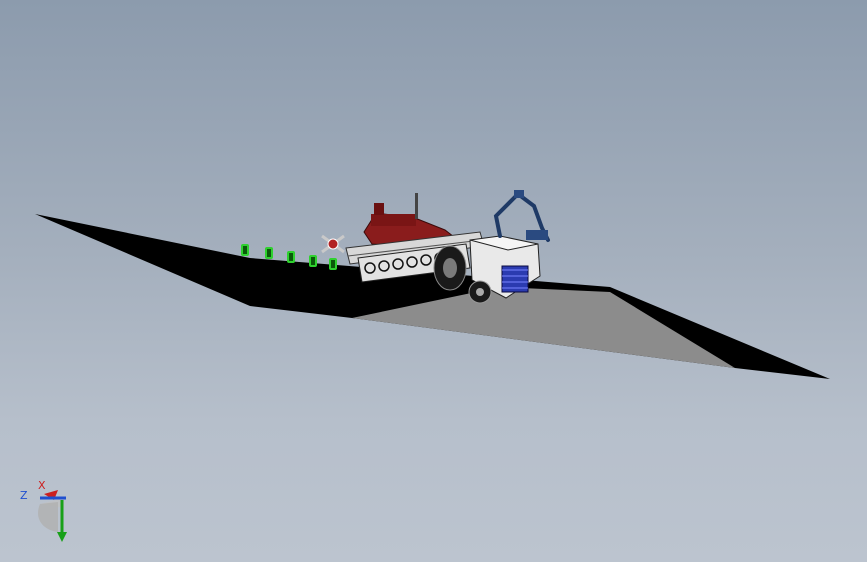  What do you see at coordinates (46, 511) in the screenshot?
I see `orientation-triad: Z X Y` at bounding box center [46, 511].